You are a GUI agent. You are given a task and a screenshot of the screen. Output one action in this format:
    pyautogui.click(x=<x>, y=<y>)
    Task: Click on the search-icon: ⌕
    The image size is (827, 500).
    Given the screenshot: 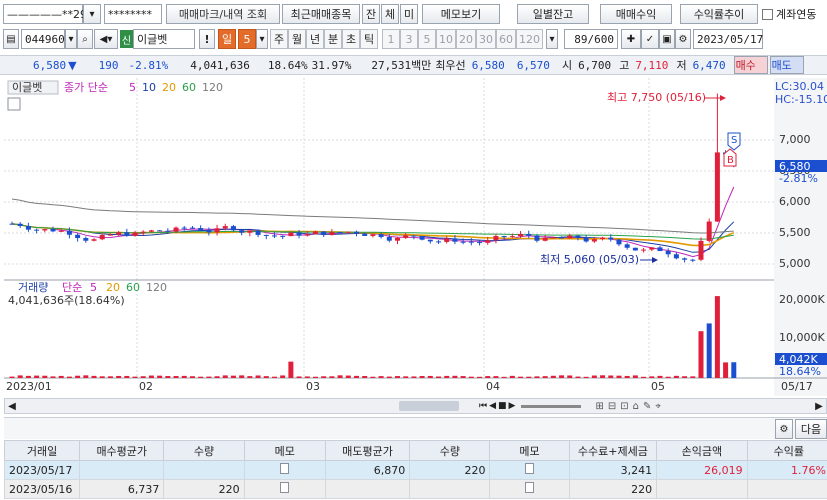 What is the action you would take?
    pyautogui.click(x=85, y=39)
    